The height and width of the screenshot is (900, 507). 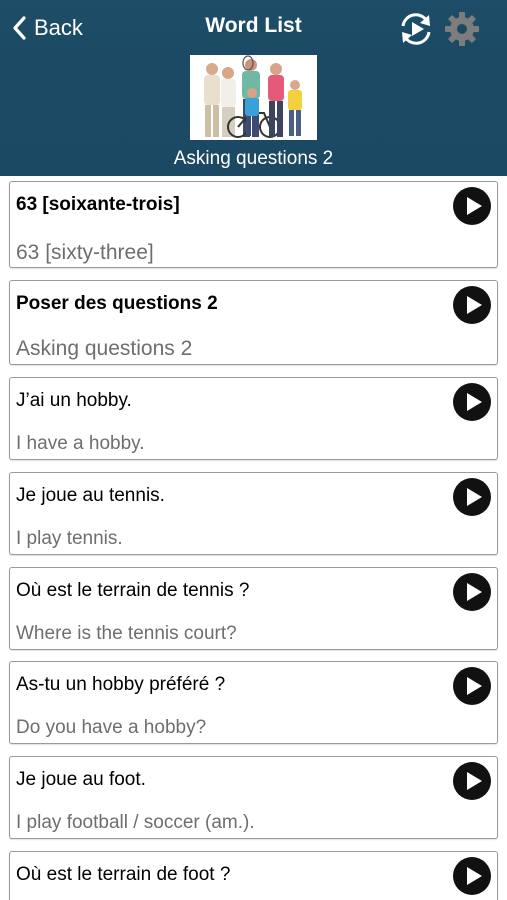 What do you see at coordinates (85, 252) in the screenshot?
I see `phrase-english: 63 [sixty-three]` at bounding box center [85, 252].